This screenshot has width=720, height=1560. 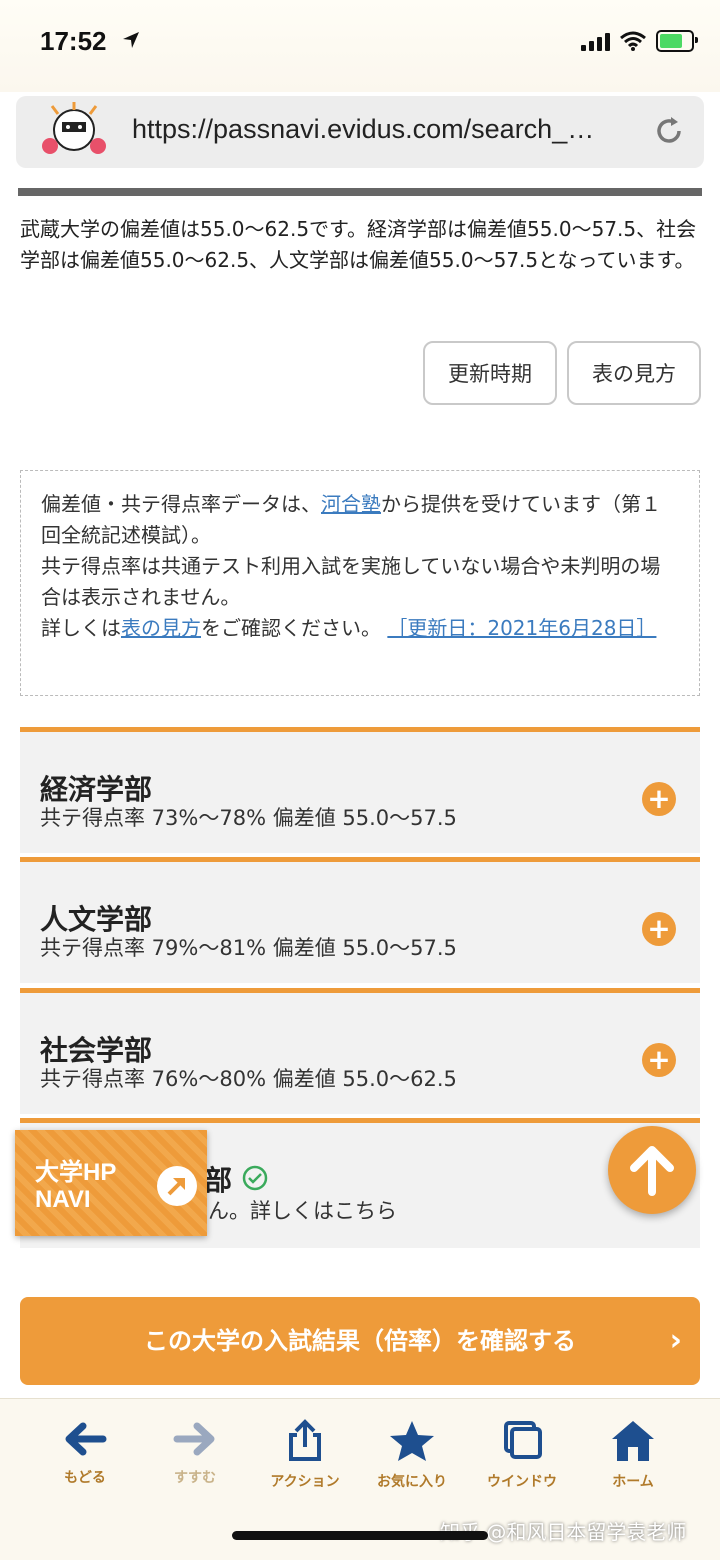 I want to click on notice-text: をご確認ください。, so click(x=291, y=628).